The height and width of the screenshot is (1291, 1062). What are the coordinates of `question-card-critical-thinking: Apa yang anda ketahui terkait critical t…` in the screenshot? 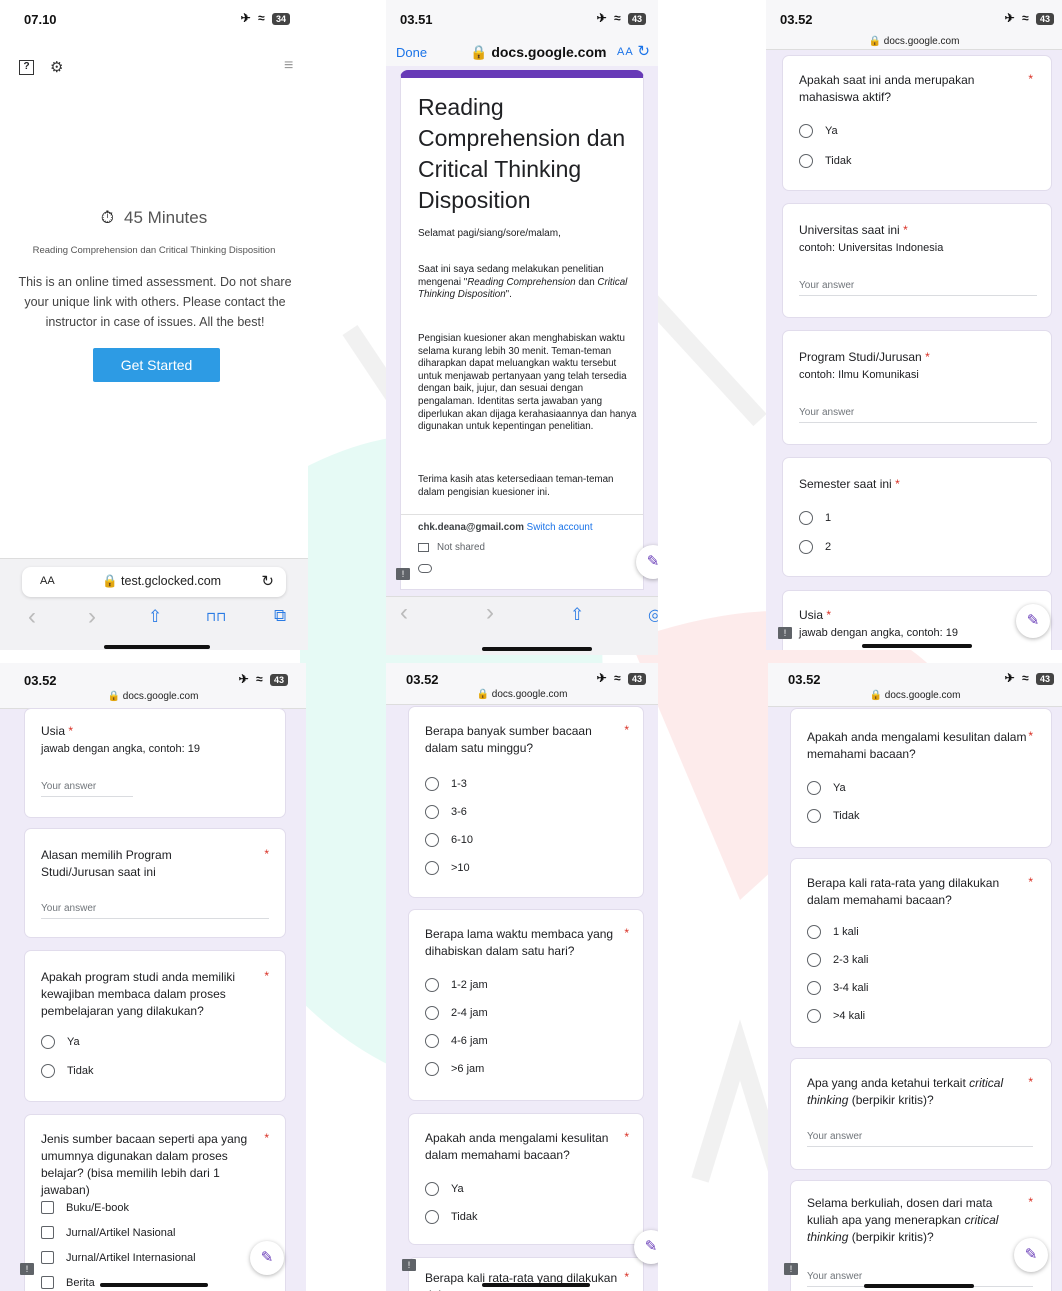 It's located at (921, 1114).